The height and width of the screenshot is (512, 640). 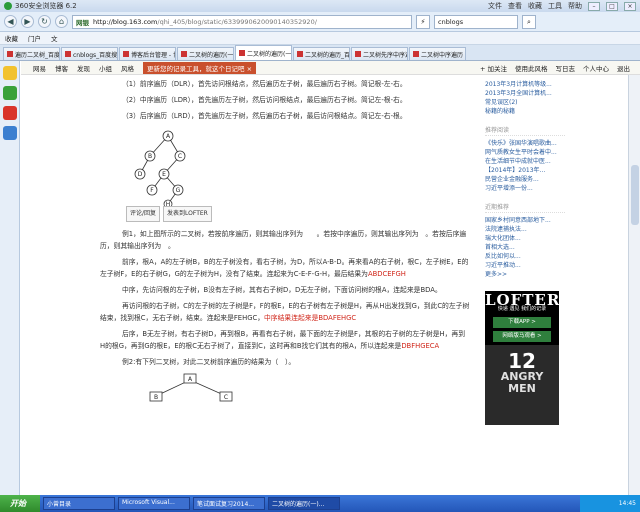 I want to click on tab: 博客后台管理 - 博×, so click(x=147, y=53).